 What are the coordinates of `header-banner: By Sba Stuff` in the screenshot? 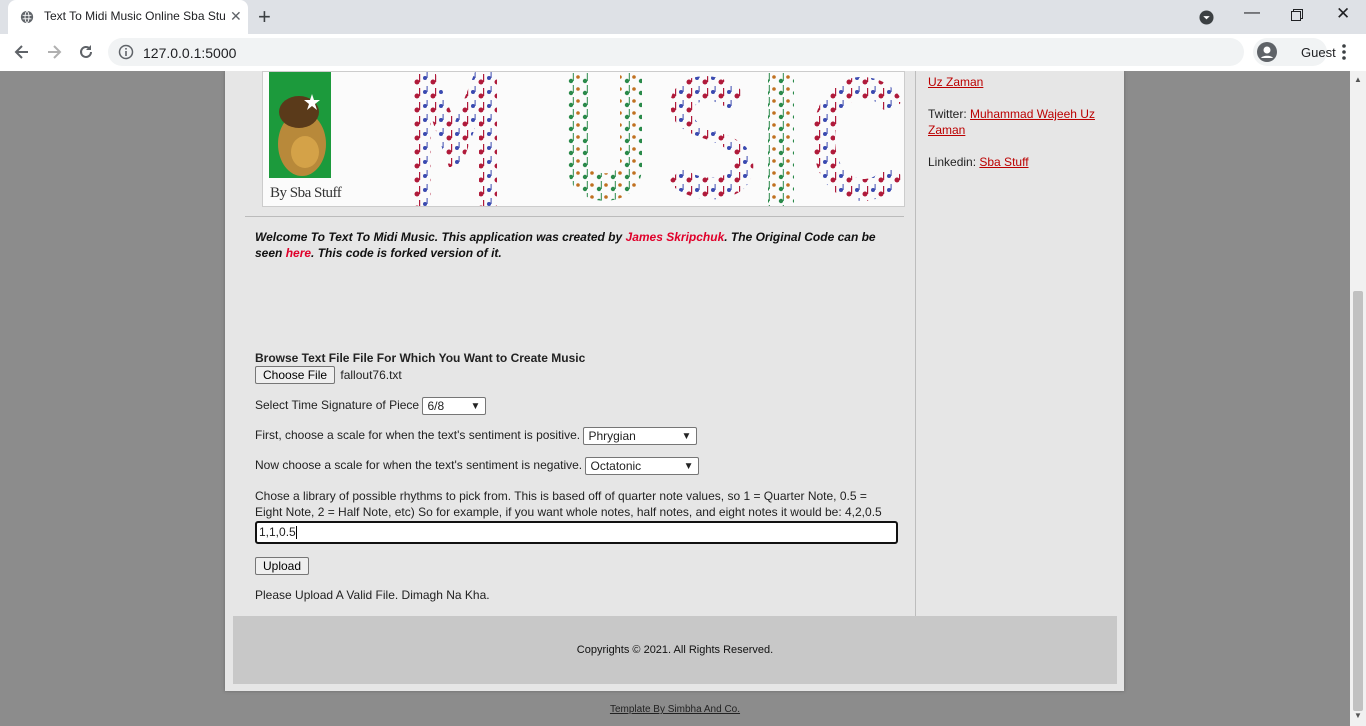 It's located at (583, 139).